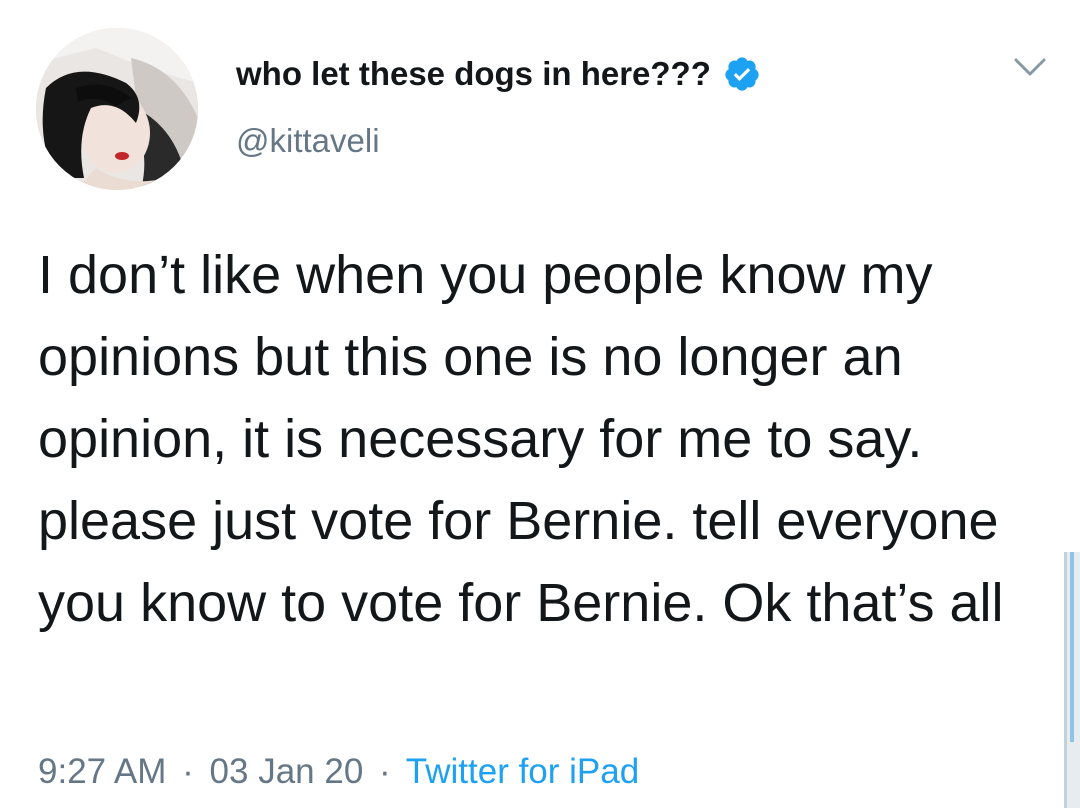 This screenshot has width=1080, height=808. I want to click on avatar, so click(117, 109).